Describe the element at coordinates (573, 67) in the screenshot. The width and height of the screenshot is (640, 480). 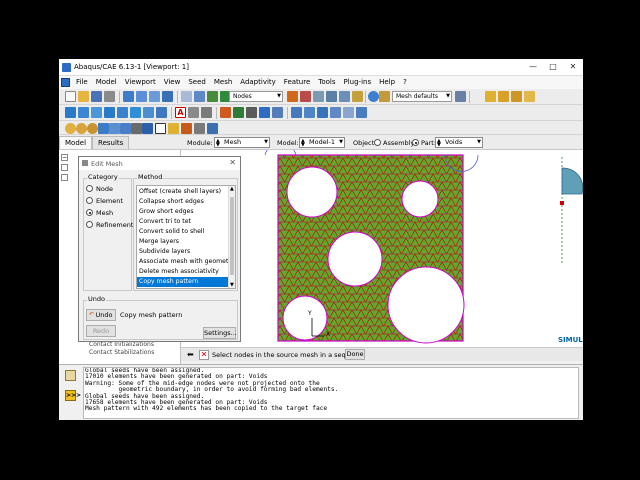
I see `close-button: ✕` at that location.